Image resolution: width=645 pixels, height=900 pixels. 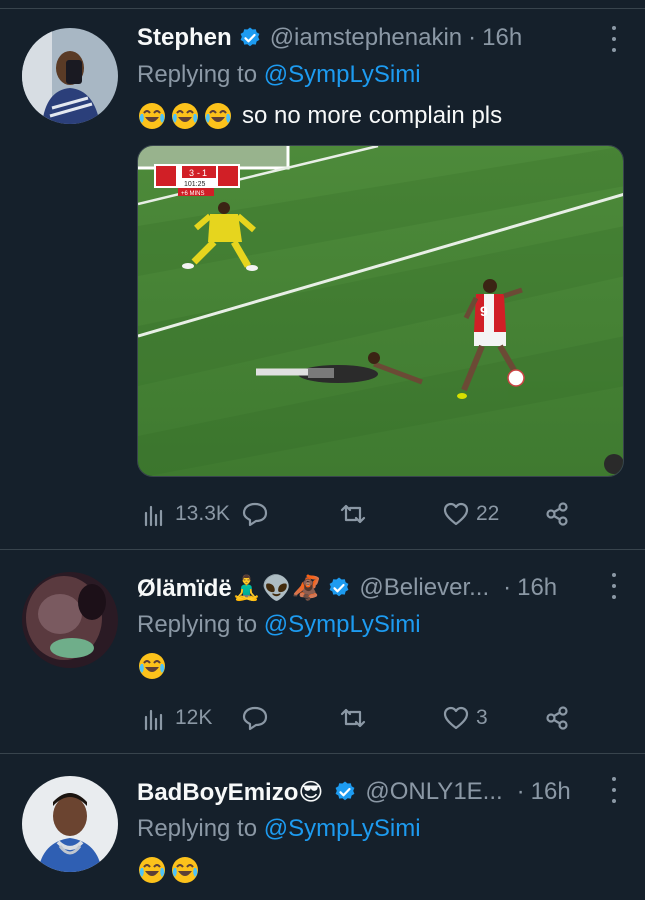 What do you see at coordinates (322, 8) in the screenshot?
I see `top-divider` at bounding box center [322, 8].